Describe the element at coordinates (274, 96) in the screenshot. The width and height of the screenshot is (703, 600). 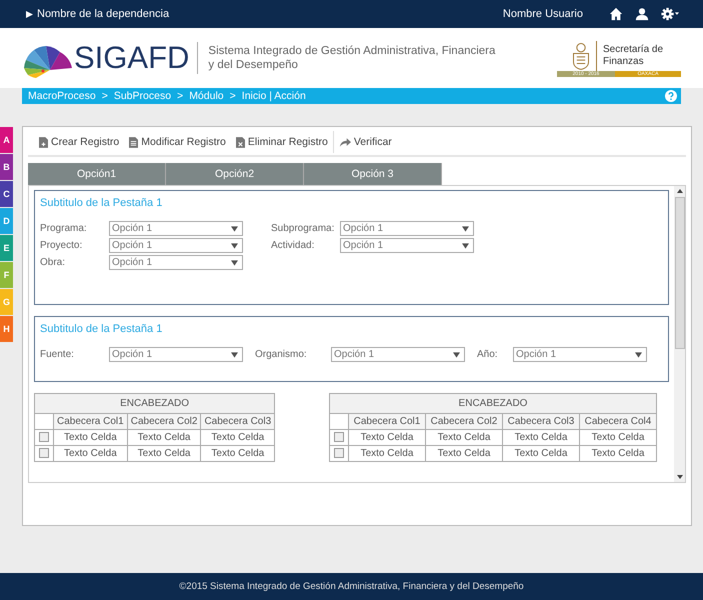
I see `breadcrumb-item: Inicio | Acción` at that location.